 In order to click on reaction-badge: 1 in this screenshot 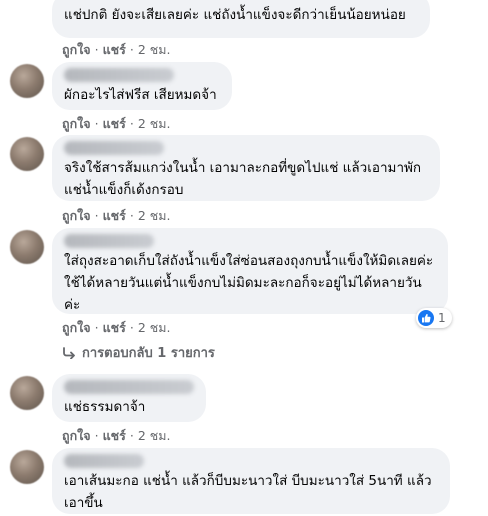, I will do `click(434, 318)`.